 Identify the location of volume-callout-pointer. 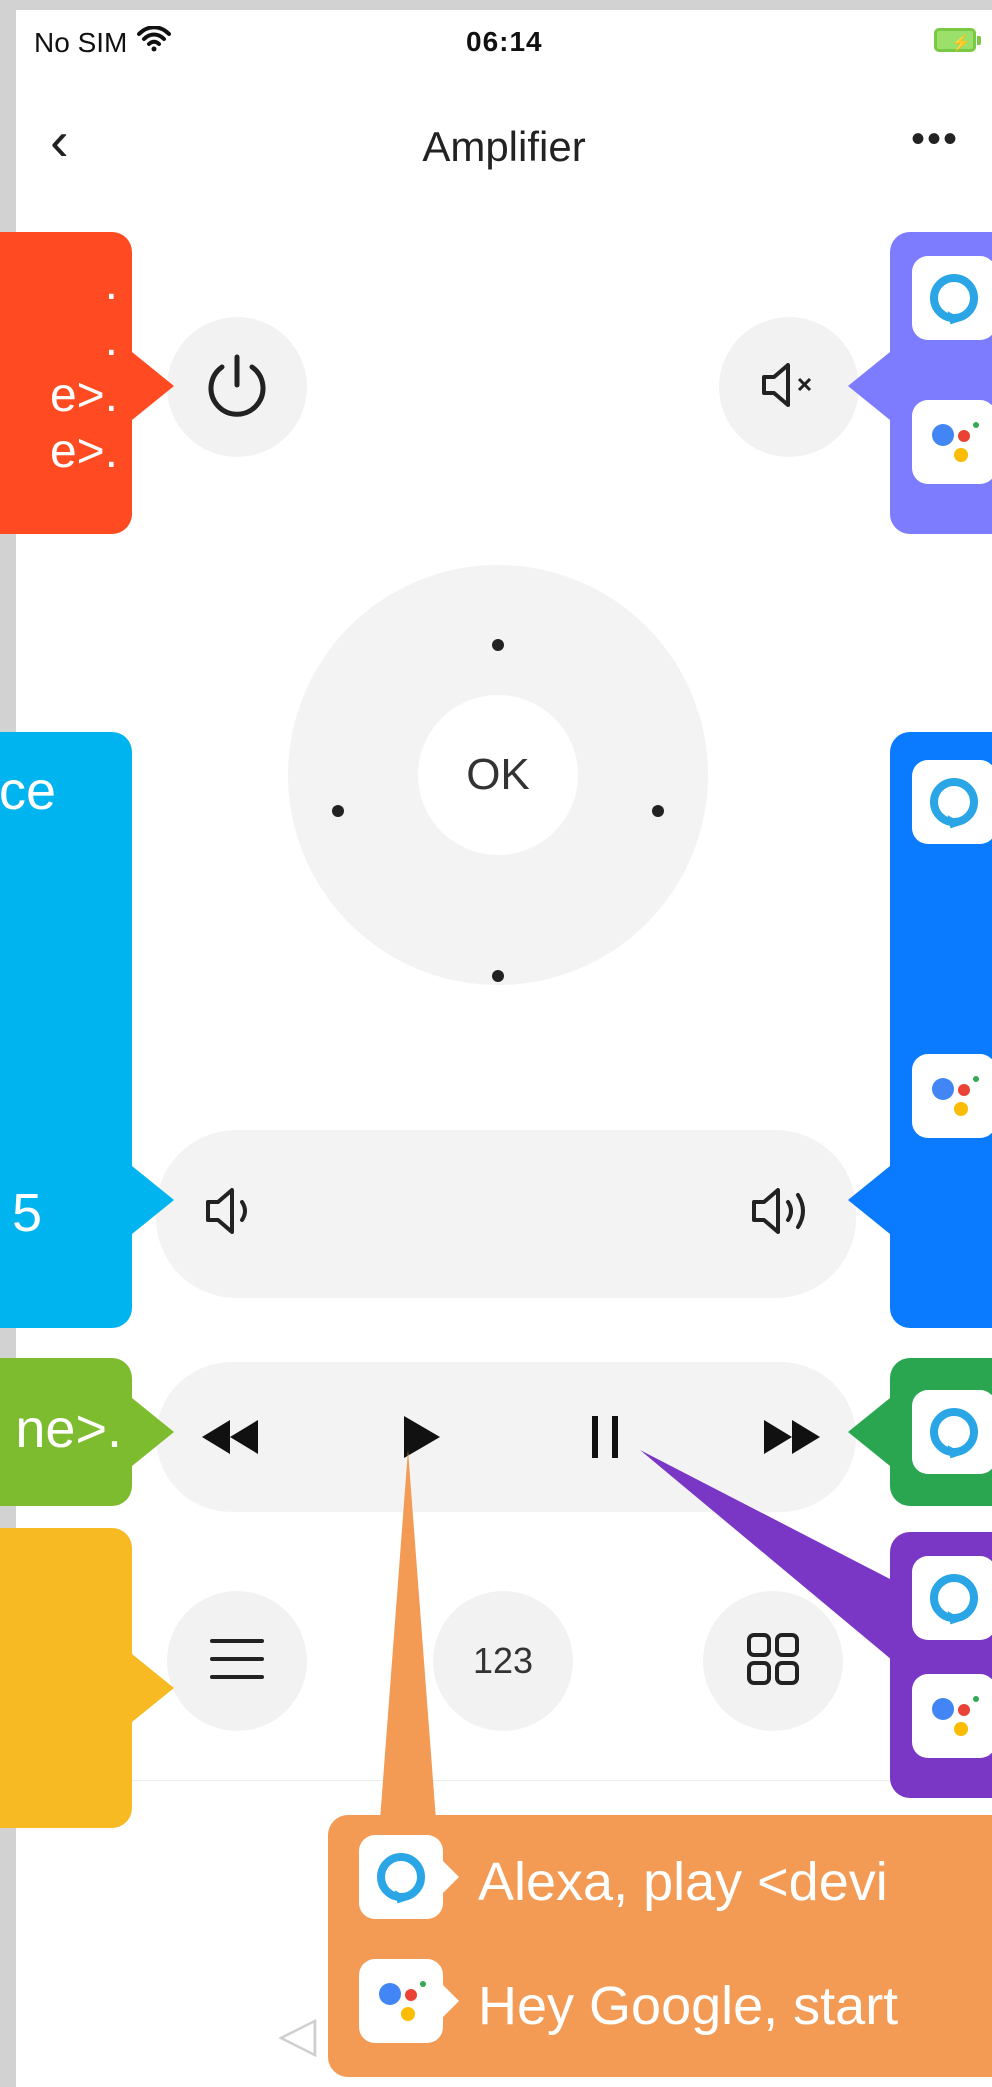
(869, 1200).